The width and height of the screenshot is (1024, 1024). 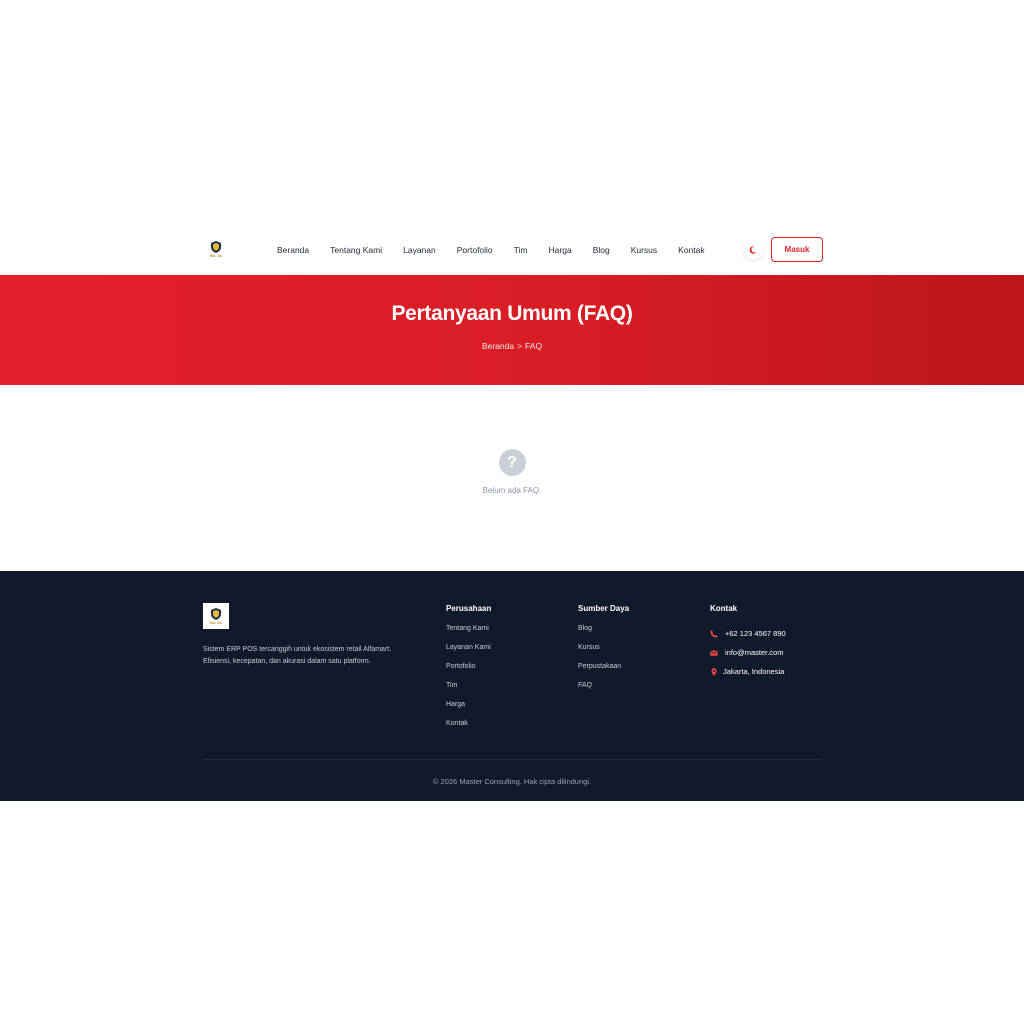 I want to click on footer-heading-resources: Sumber Daya, so click(x=604, y=608).